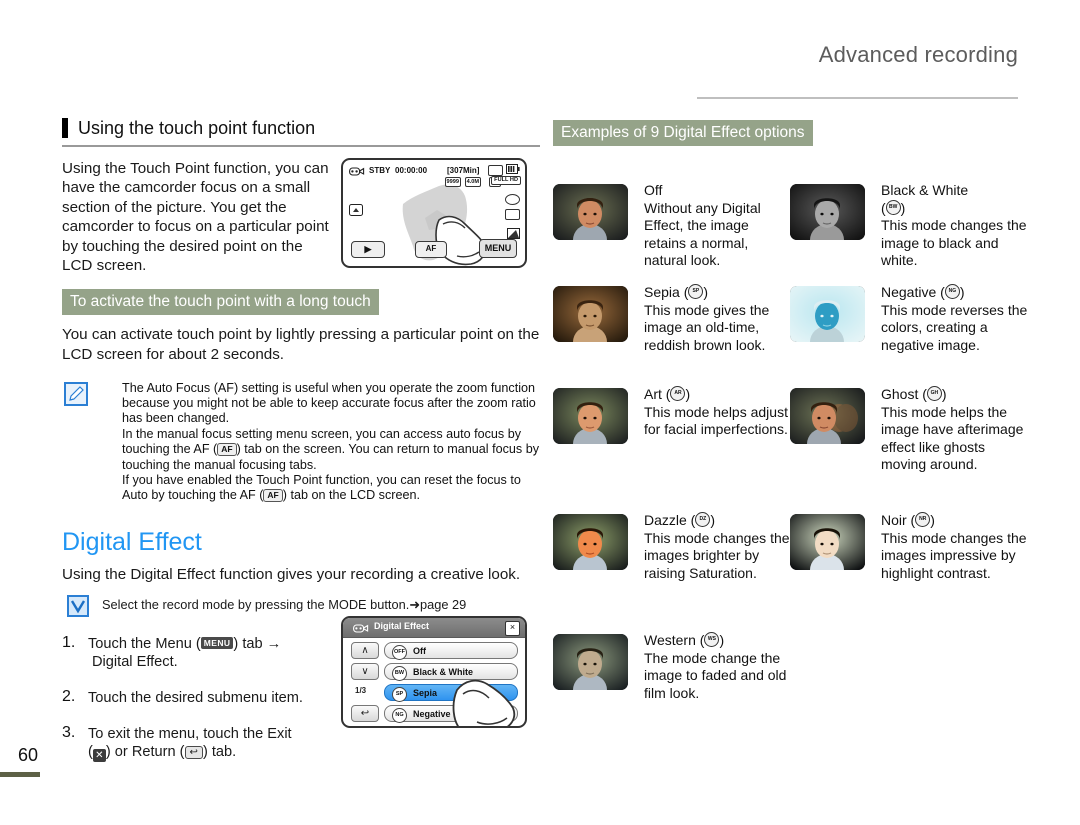 Image resolution: width=1080 pixels, height=825 pixels. Describe the element at coordinates (827, 314) in the screenshot. I see `effect-thumbnail-negative` at that location.